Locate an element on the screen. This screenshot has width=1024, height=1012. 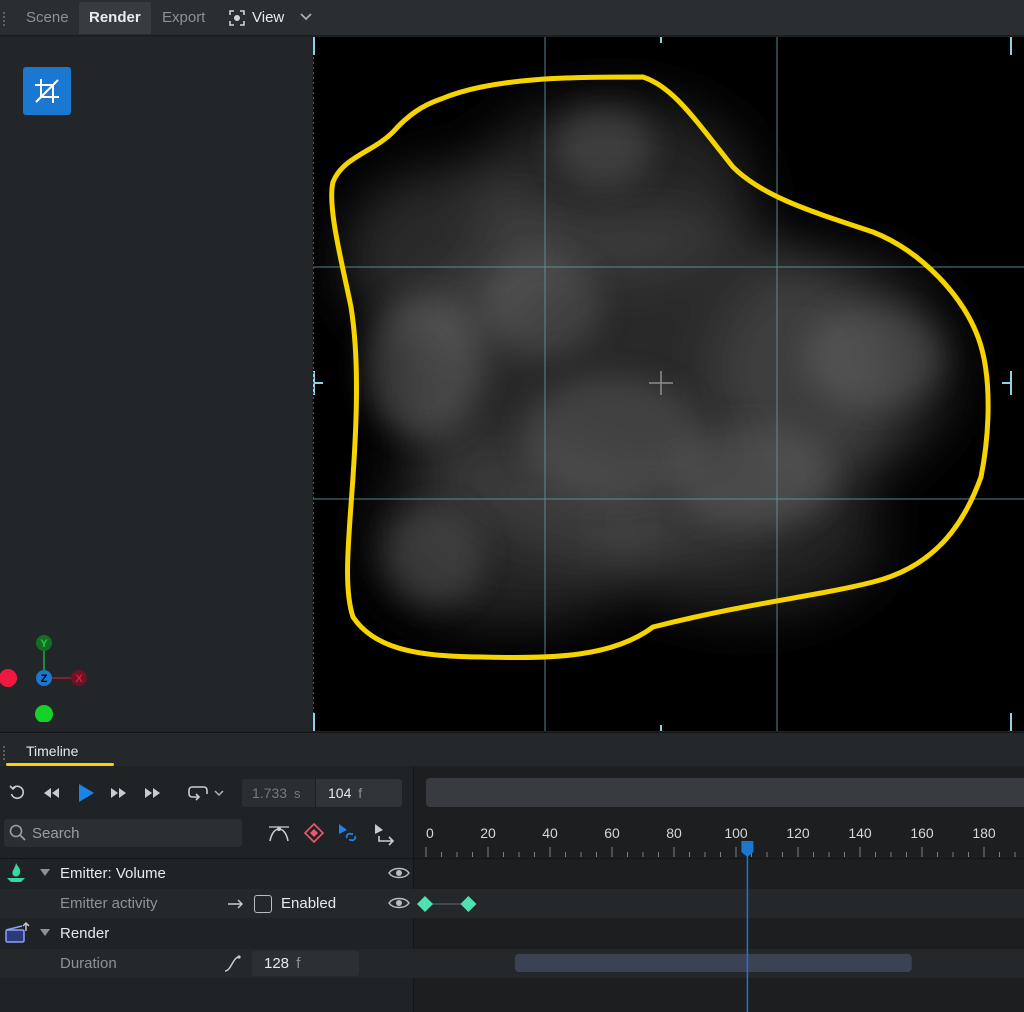
ruler-tick-label: 0 is located at coordinates (430, 833).